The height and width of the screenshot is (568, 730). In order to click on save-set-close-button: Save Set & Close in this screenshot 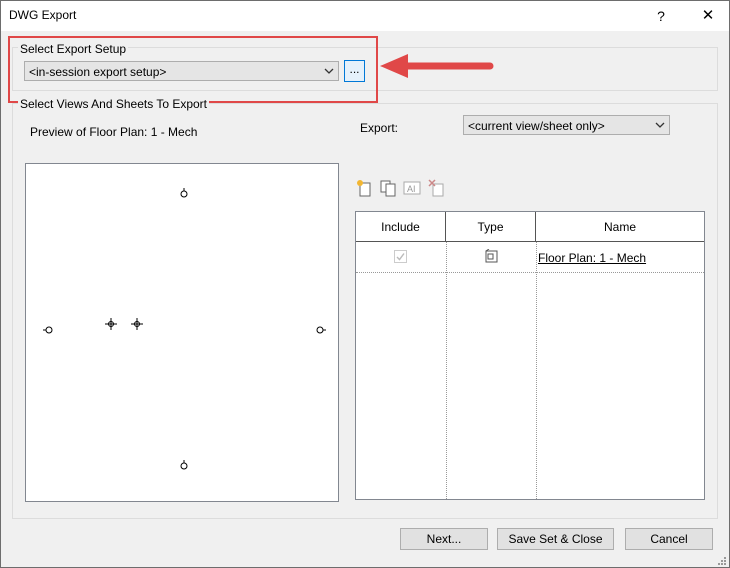, I will do `click(555, 539)`.